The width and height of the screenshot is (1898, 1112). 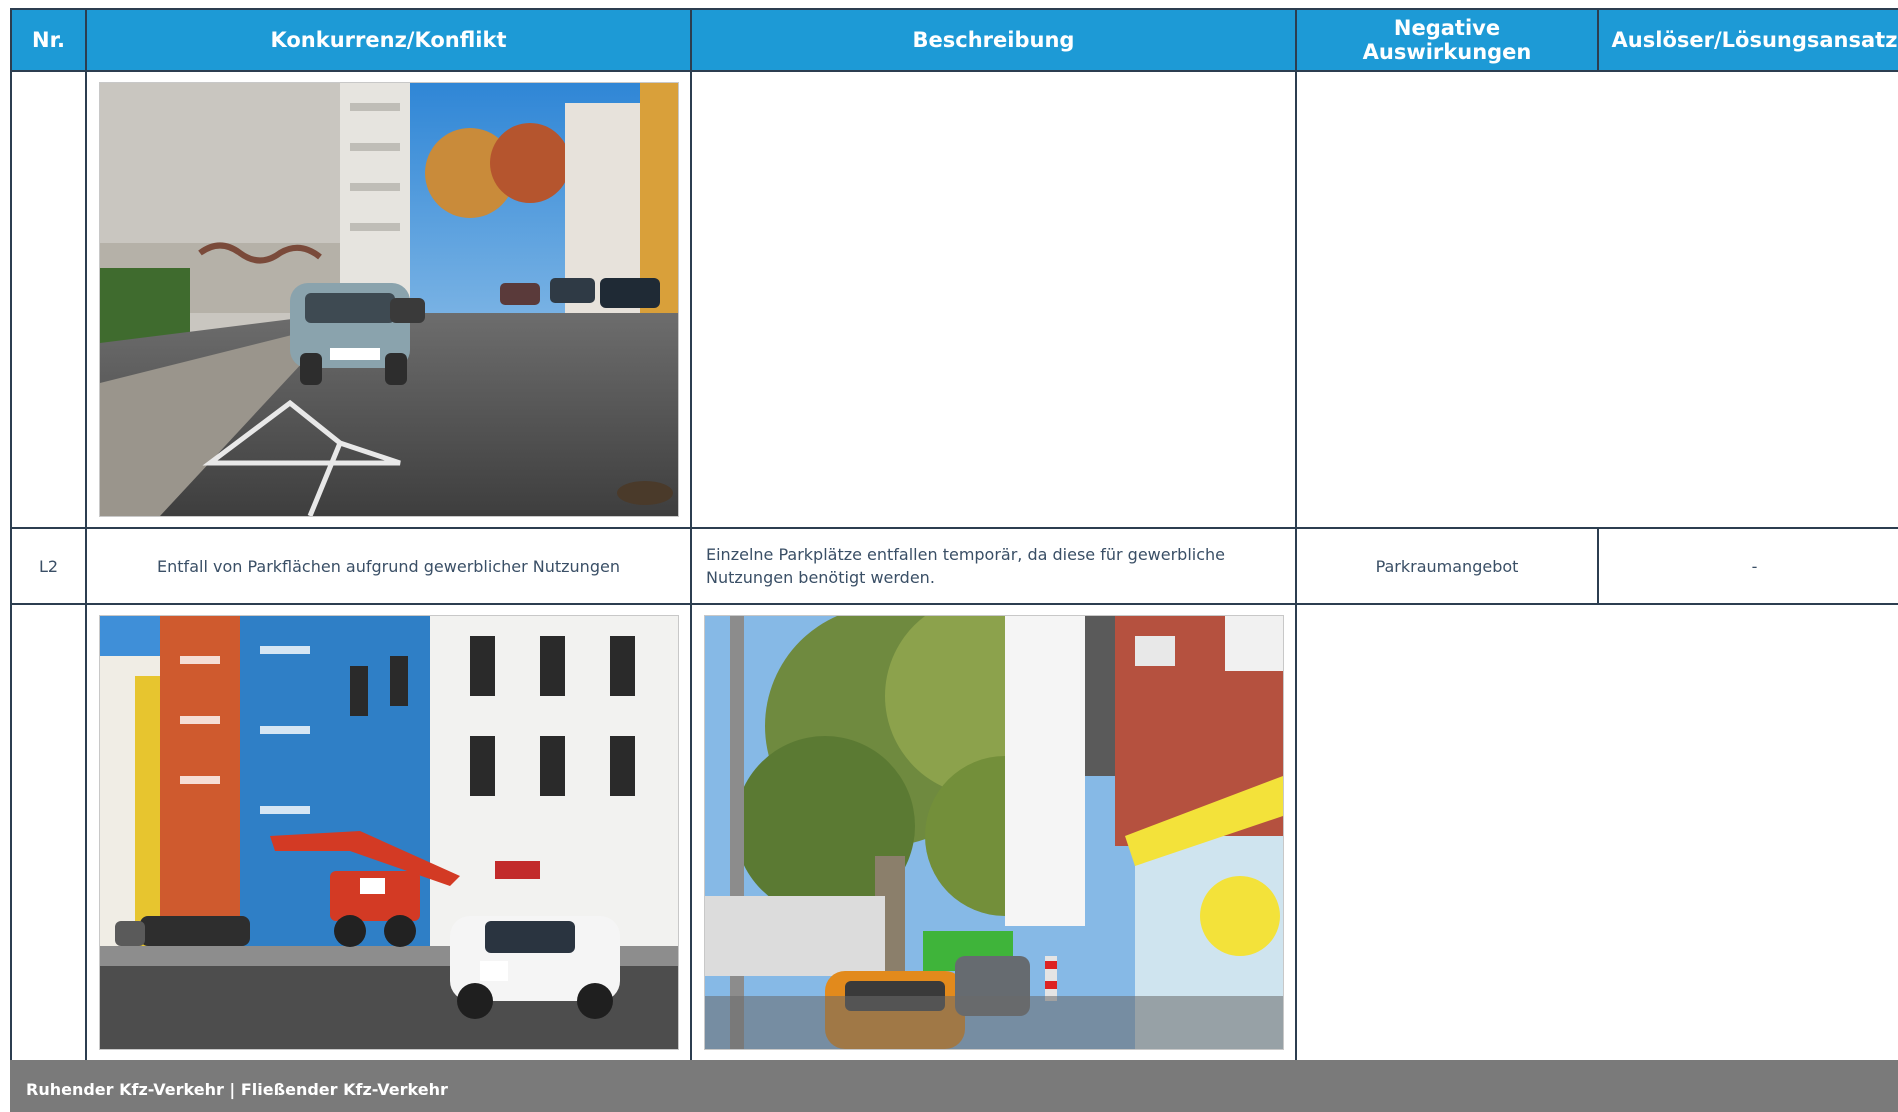 I want to click on photo-row3-konflikt-cell, so click(x=388, y=832).